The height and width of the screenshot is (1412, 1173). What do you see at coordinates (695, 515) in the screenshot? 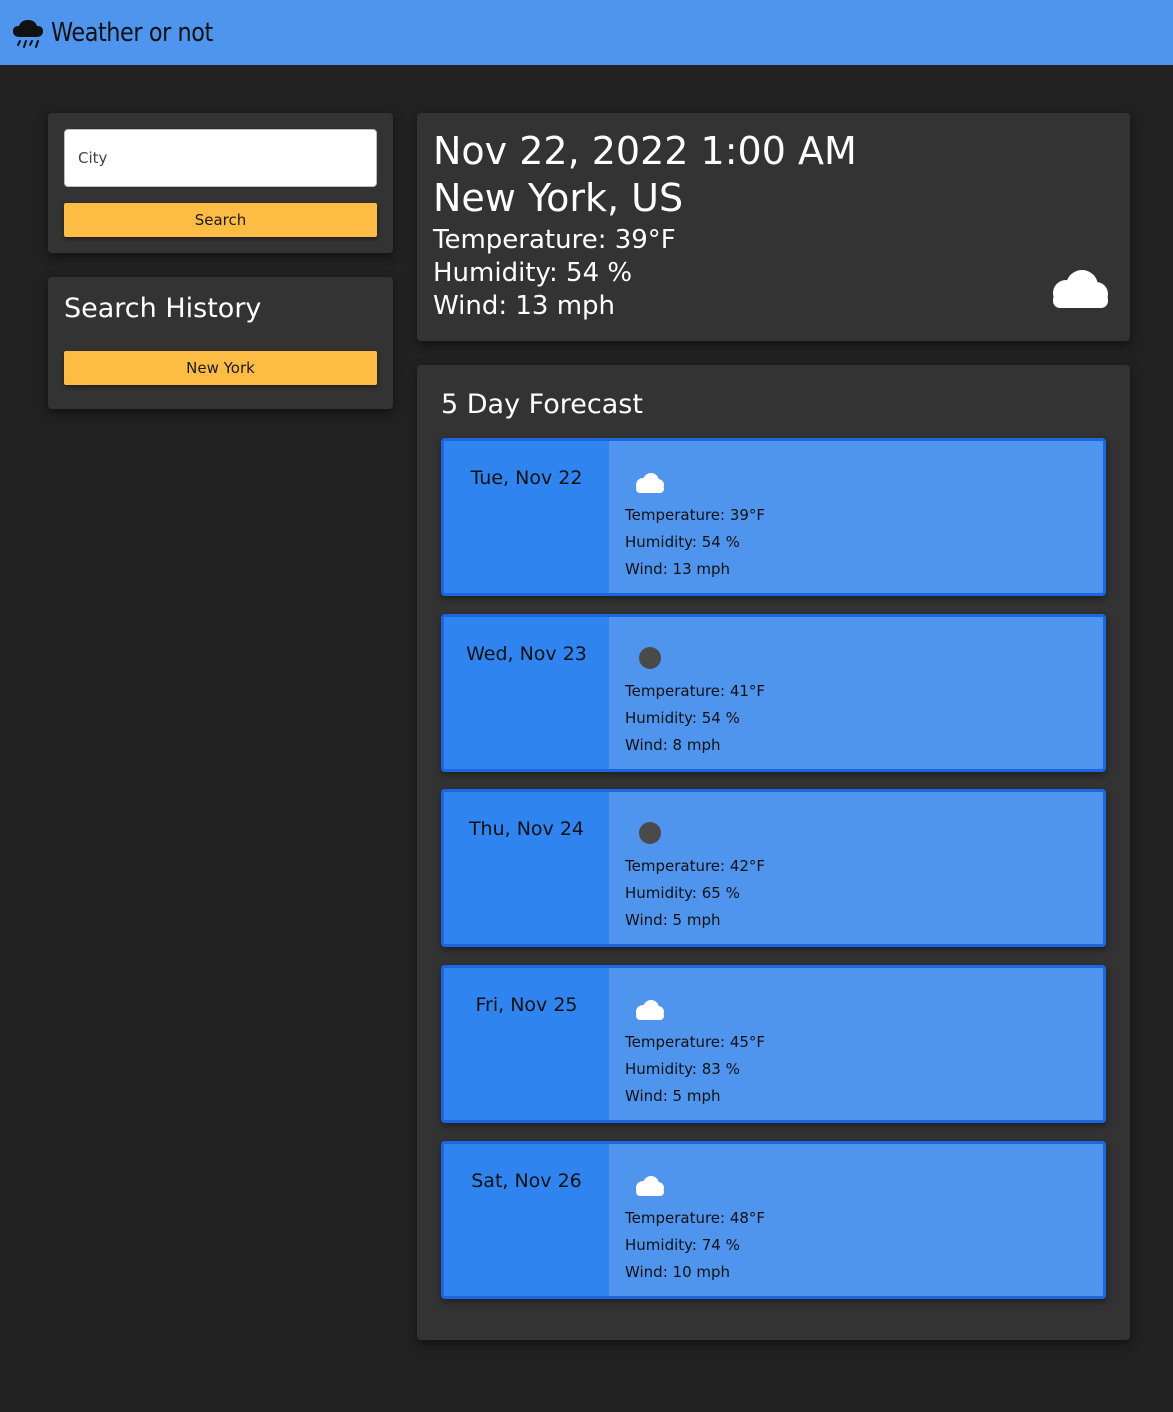
I see `forecast-temperature: Temperature: 39°F` at bounding box center [695, 515].